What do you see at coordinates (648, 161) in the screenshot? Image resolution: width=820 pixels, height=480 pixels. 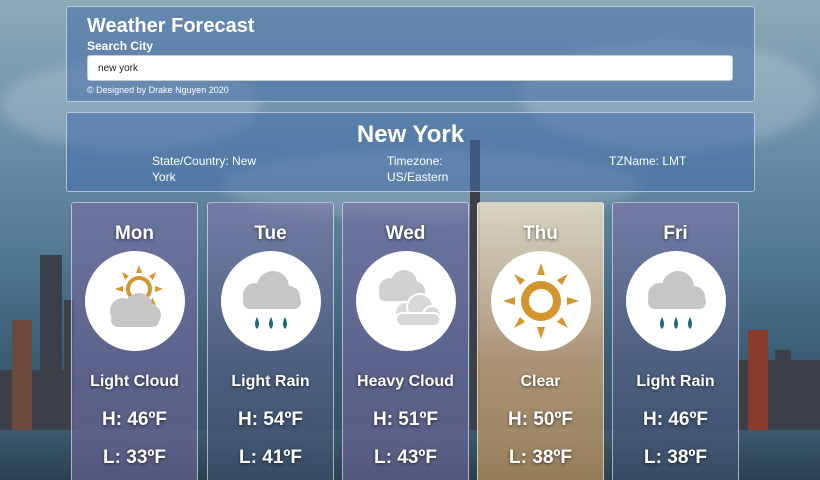 I see `tz-name: TZName: LMT` at bounding box center [648, 161].